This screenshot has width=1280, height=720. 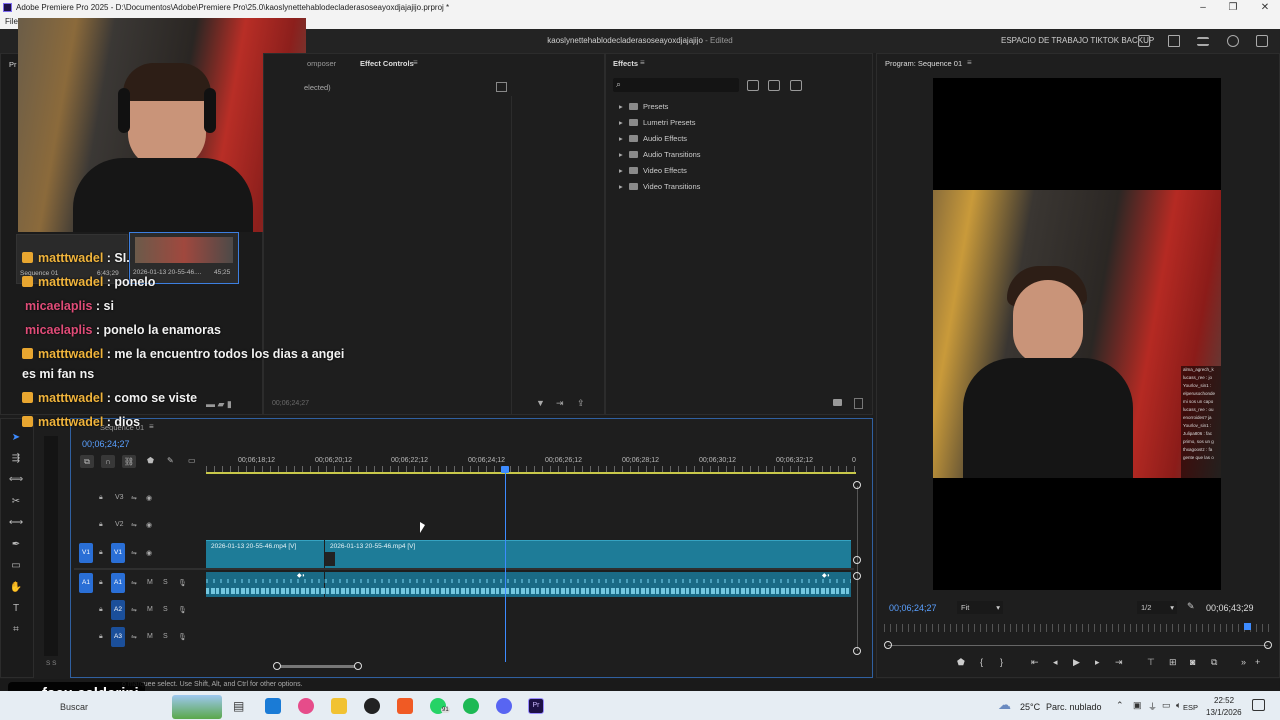 What do you see at coordinates (1152, 706) in the screenshot?
I see `usb-icon: ⏚` at bounding box center [1152, 706].